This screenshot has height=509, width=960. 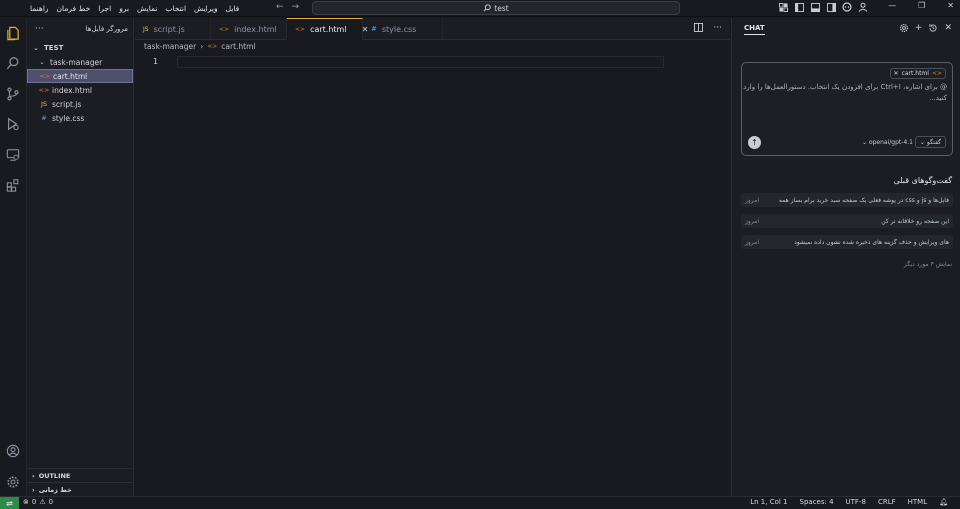 I want to click on file-item-index-html: <> index.html, so click(x=80, y=90).